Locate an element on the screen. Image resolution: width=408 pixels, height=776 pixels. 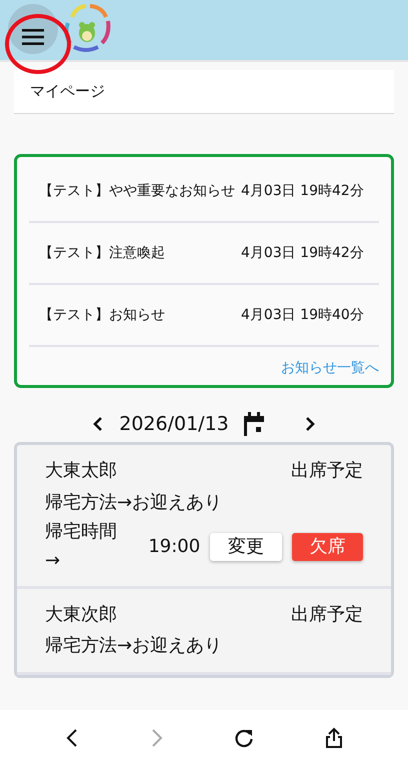
change-button: 変更 is located at coordinates (246, 547).